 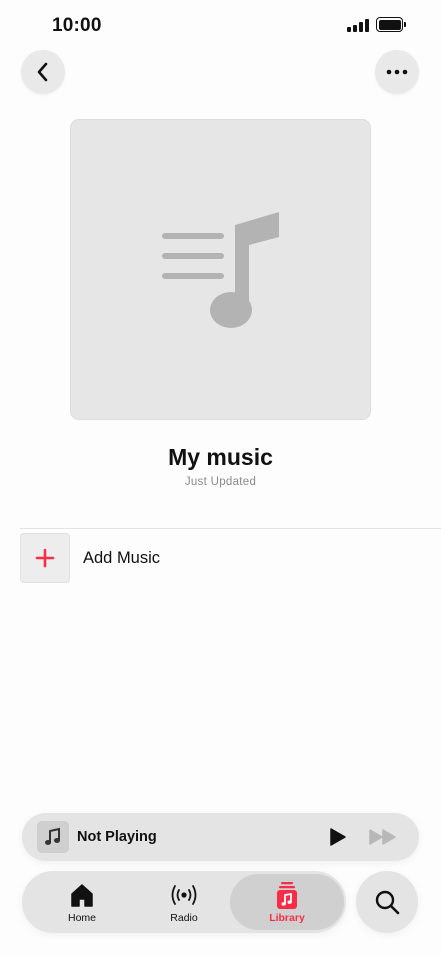 I want to click on add-music-tile, so click(x=45, y=558).